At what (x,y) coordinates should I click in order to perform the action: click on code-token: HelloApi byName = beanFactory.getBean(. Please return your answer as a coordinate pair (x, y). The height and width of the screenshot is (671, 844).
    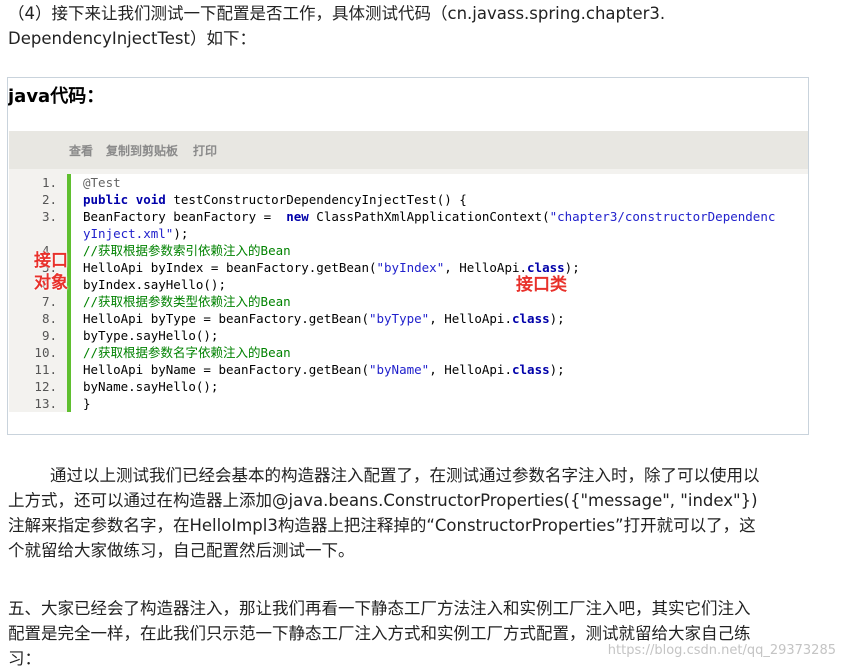
    Looking at the image, I should click on (226, 369).